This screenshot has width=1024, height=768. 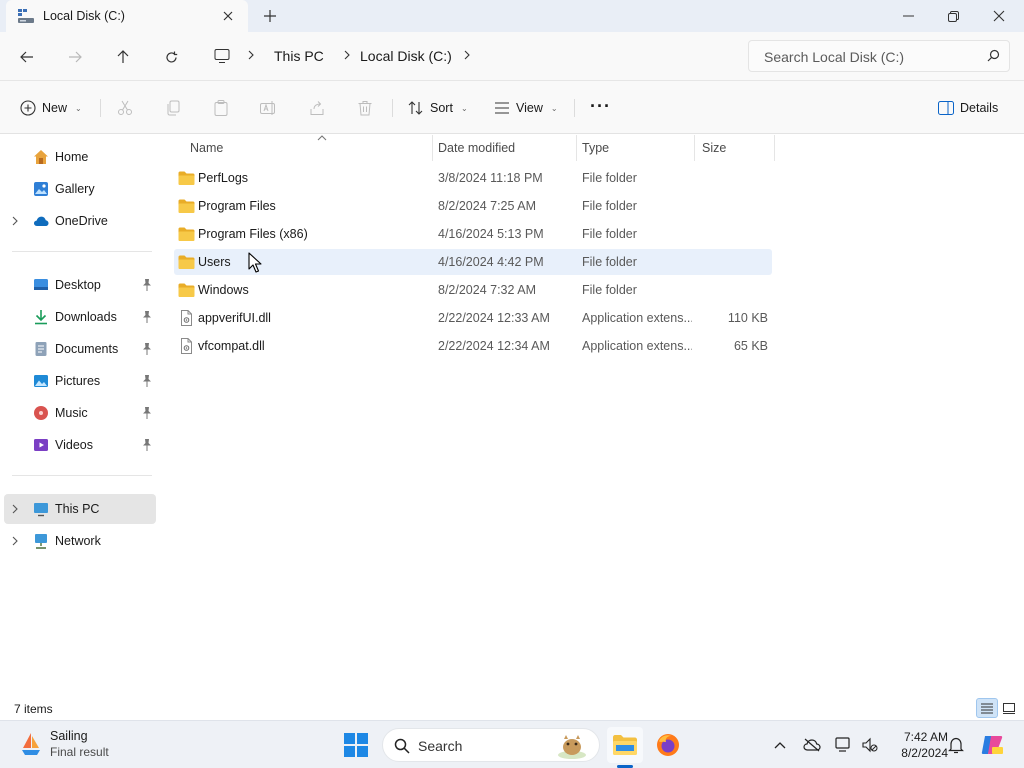 What do you see at coordinates (870, 745) in the screenshot?
I see `volume-tray-button` at bounding box center [870, 745].